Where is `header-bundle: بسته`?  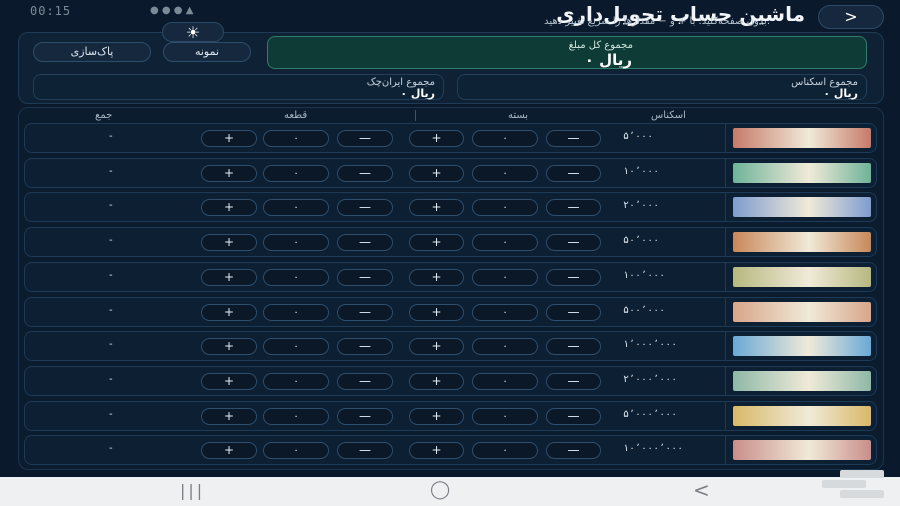
header-bundle: بسته is located at coordinates (518, 115).